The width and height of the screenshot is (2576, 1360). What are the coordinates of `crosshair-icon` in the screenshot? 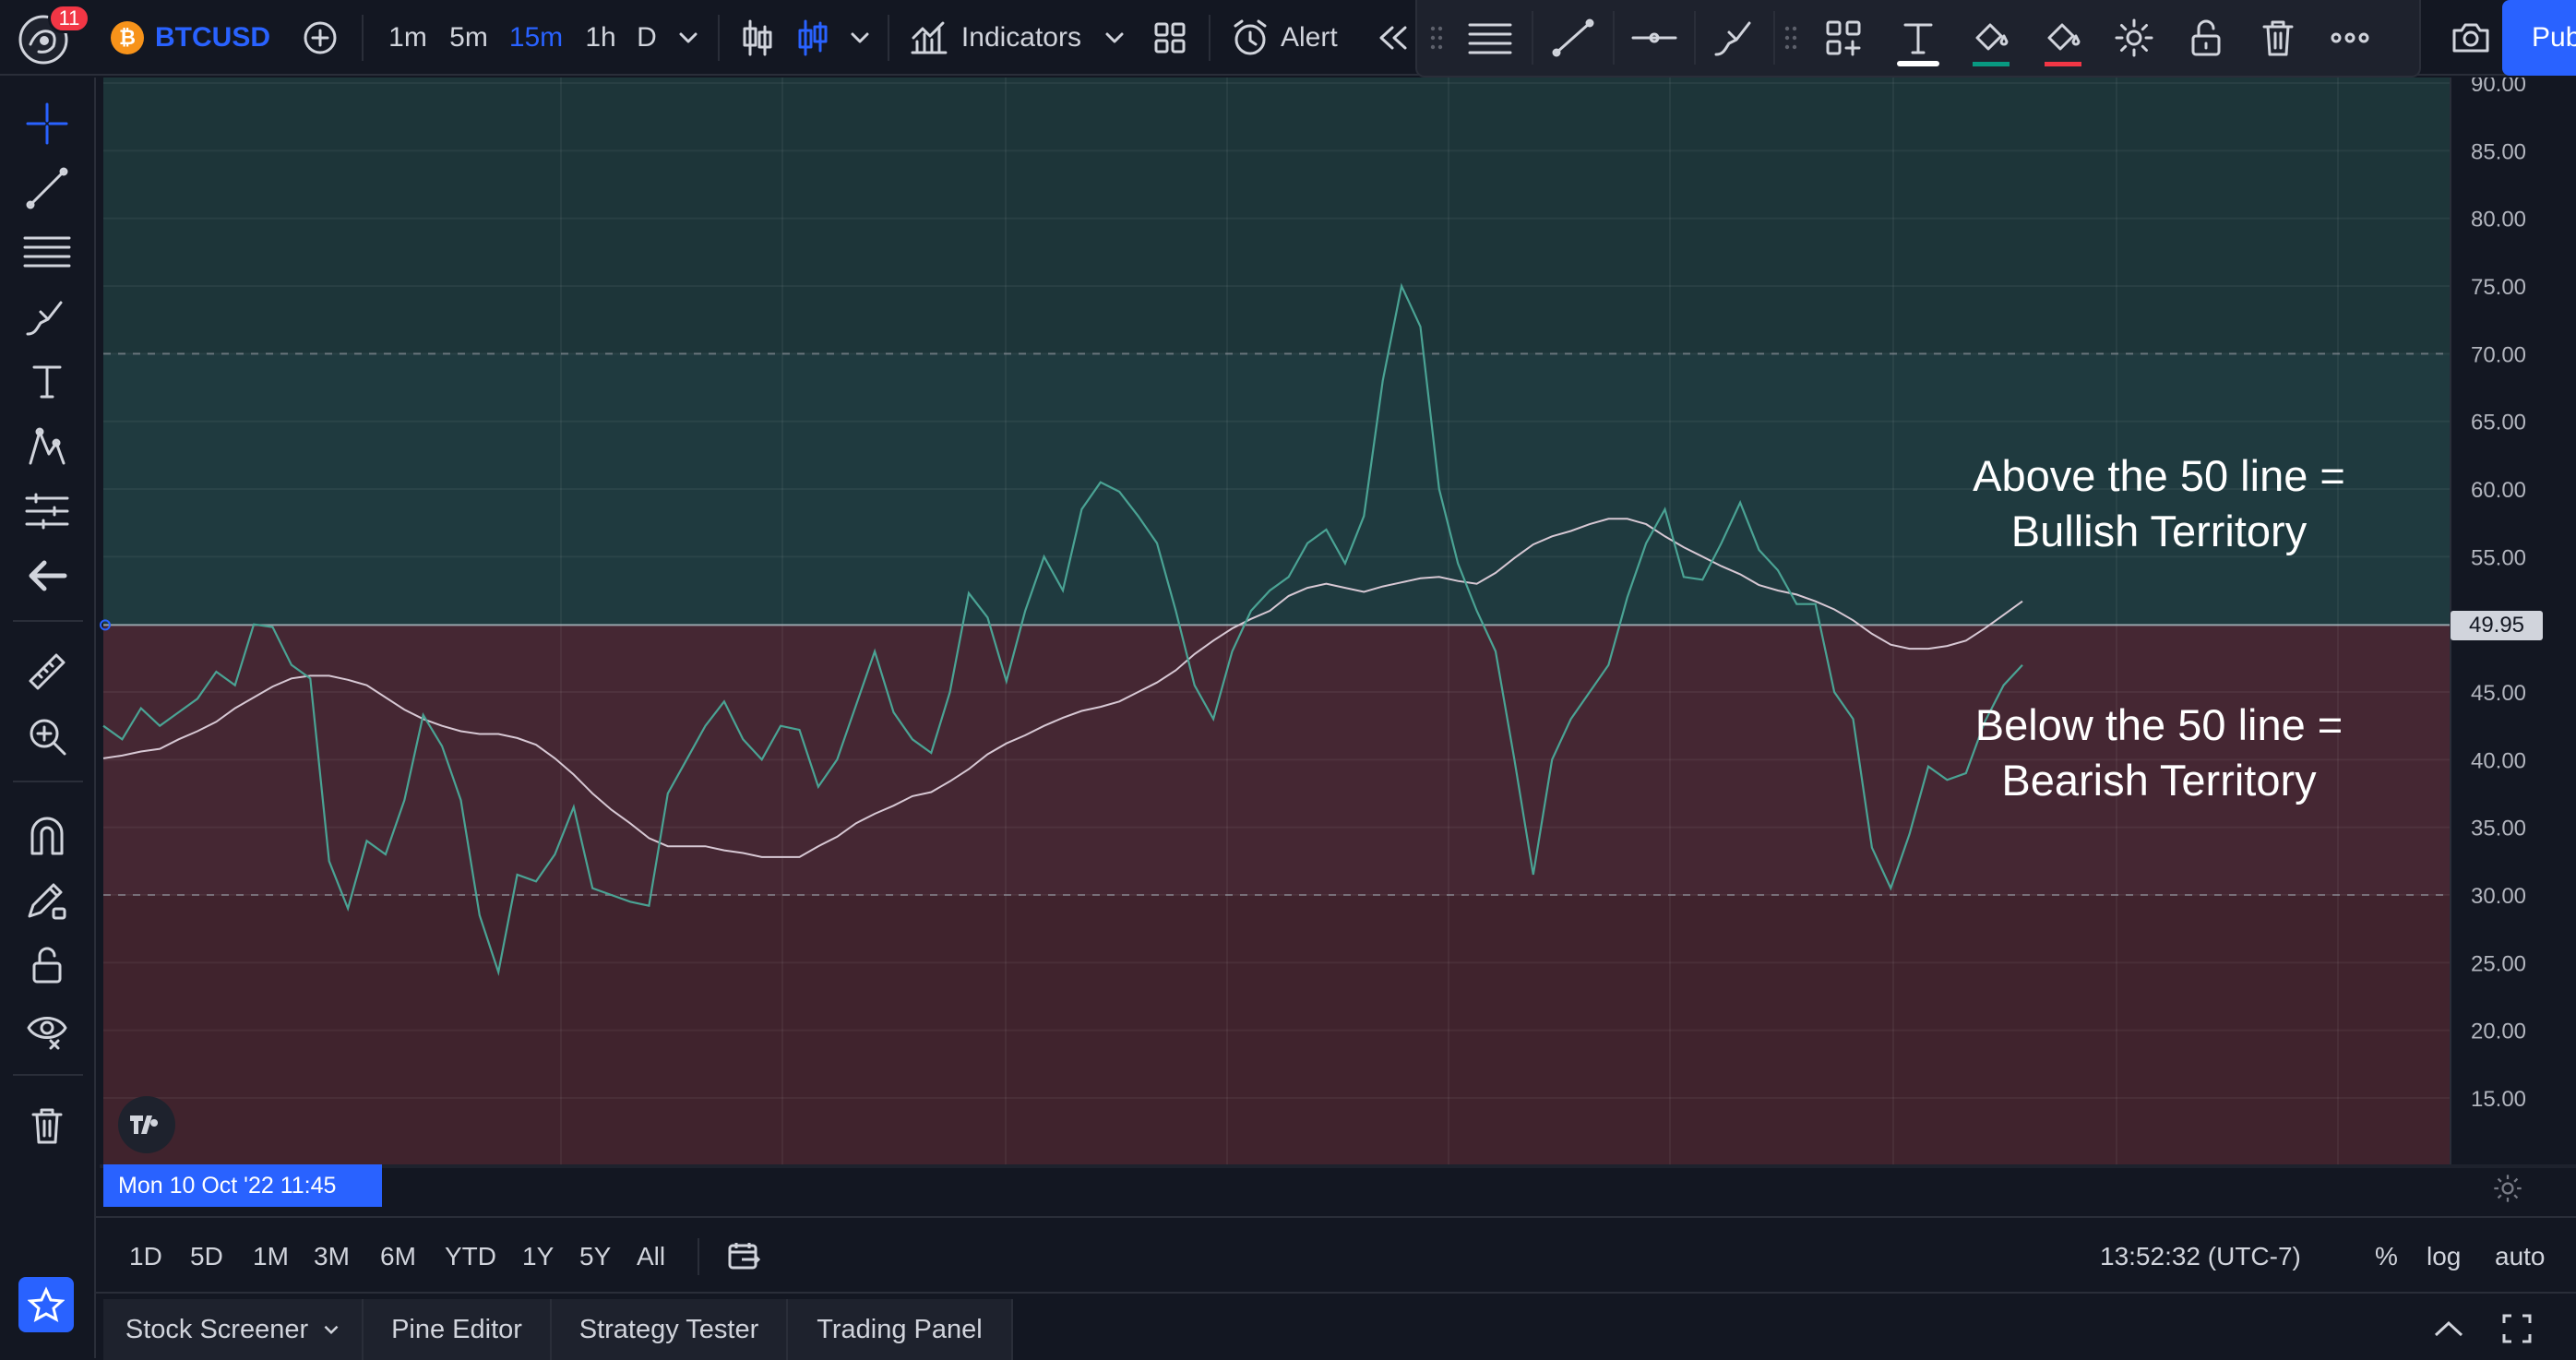 It's located at (47, 123).